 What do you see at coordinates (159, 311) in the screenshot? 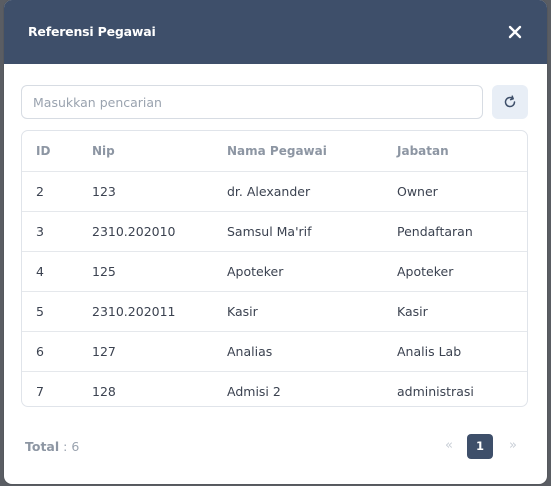
I see `cell-nip: 2310.202011` at bounding box center [159, 311].